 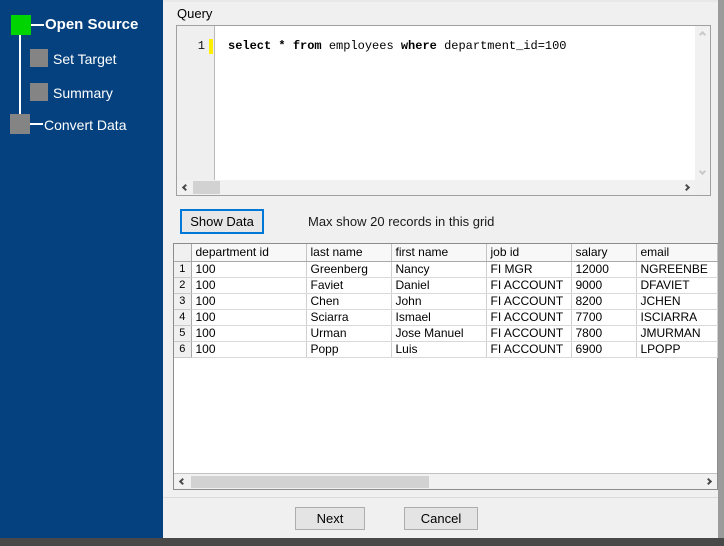 What do you see at coordinates (529, 269) in the screenshot?
I see `grid-cell: FI MGR` at bounding box center [529, 269].